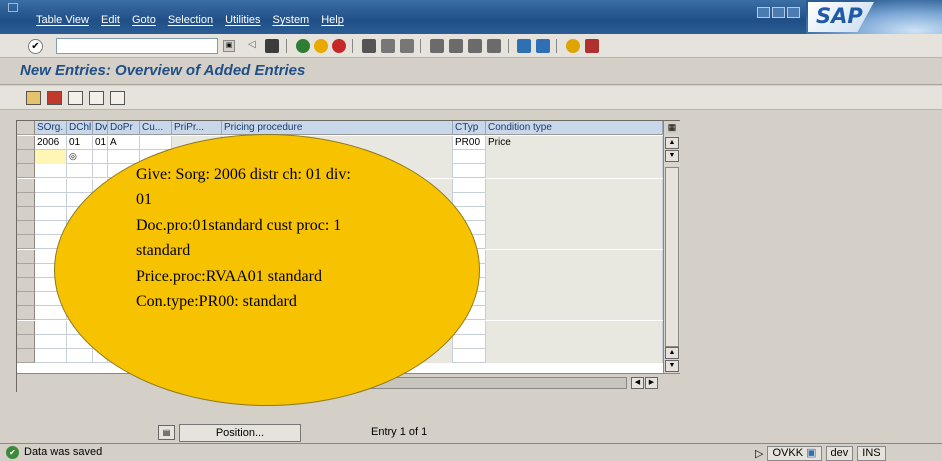  I want to click on display-change-icon, so click(33, 98).